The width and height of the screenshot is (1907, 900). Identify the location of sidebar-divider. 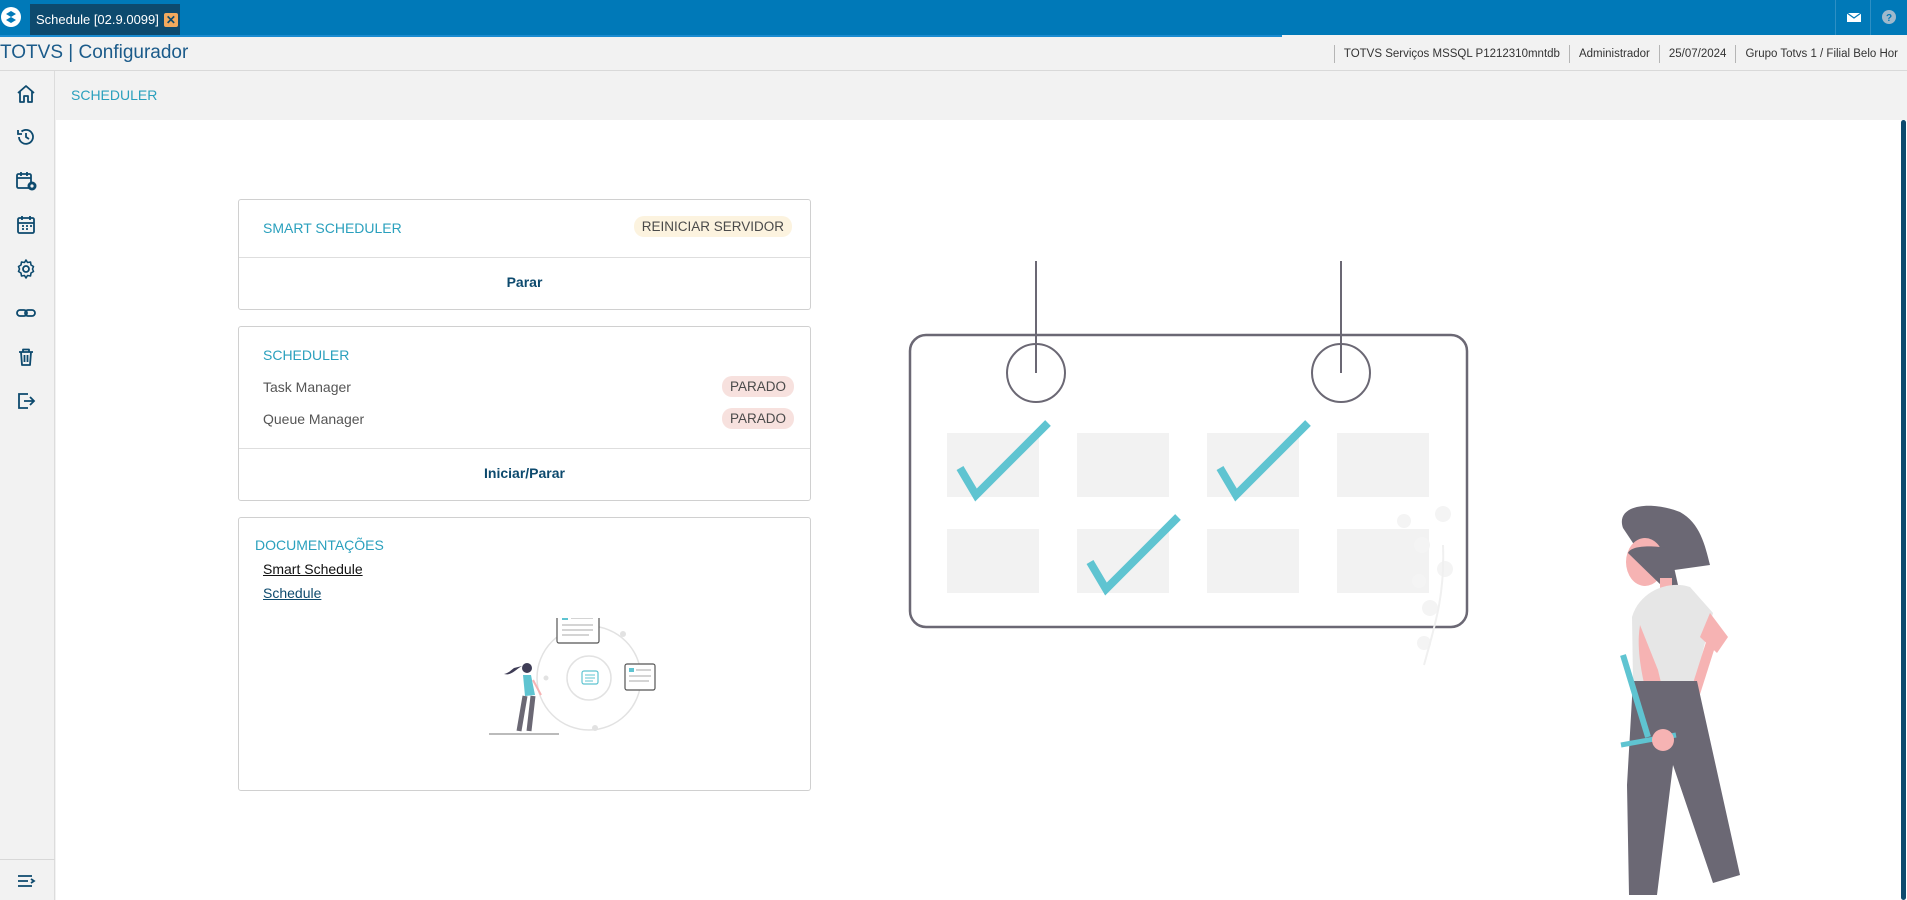
(27, 859).